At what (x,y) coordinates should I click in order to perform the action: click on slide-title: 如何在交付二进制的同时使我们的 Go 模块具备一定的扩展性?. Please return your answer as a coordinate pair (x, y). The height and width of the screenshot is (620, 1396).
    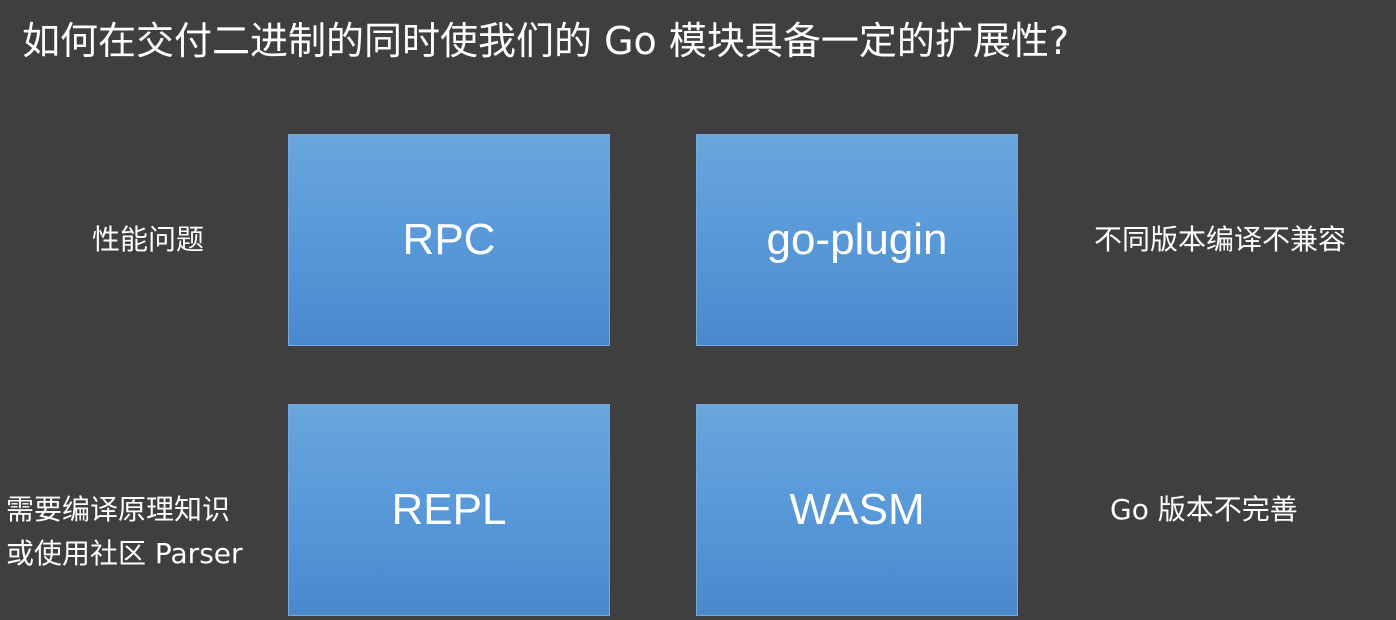
    Looking at the image, I should click on (546, 41).